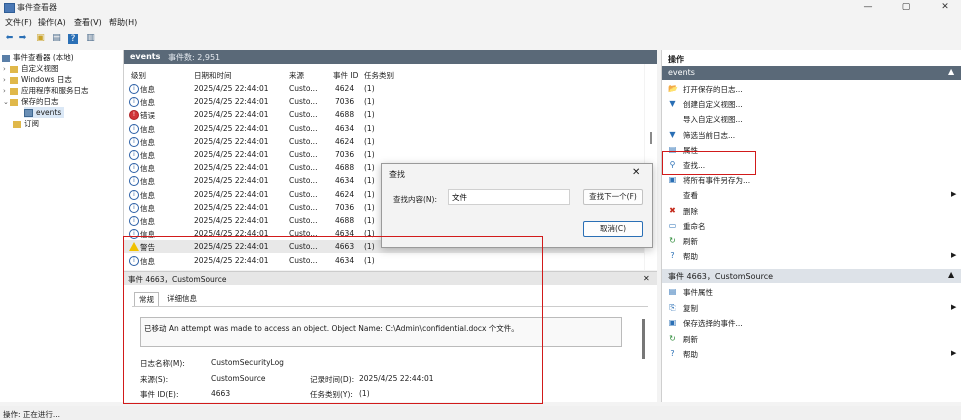 The width and height of the screenshot is (961, 420). Describe the element at coordinates (182, 298) in the screenshot. I see `tab-details: 详细信息` at that location.